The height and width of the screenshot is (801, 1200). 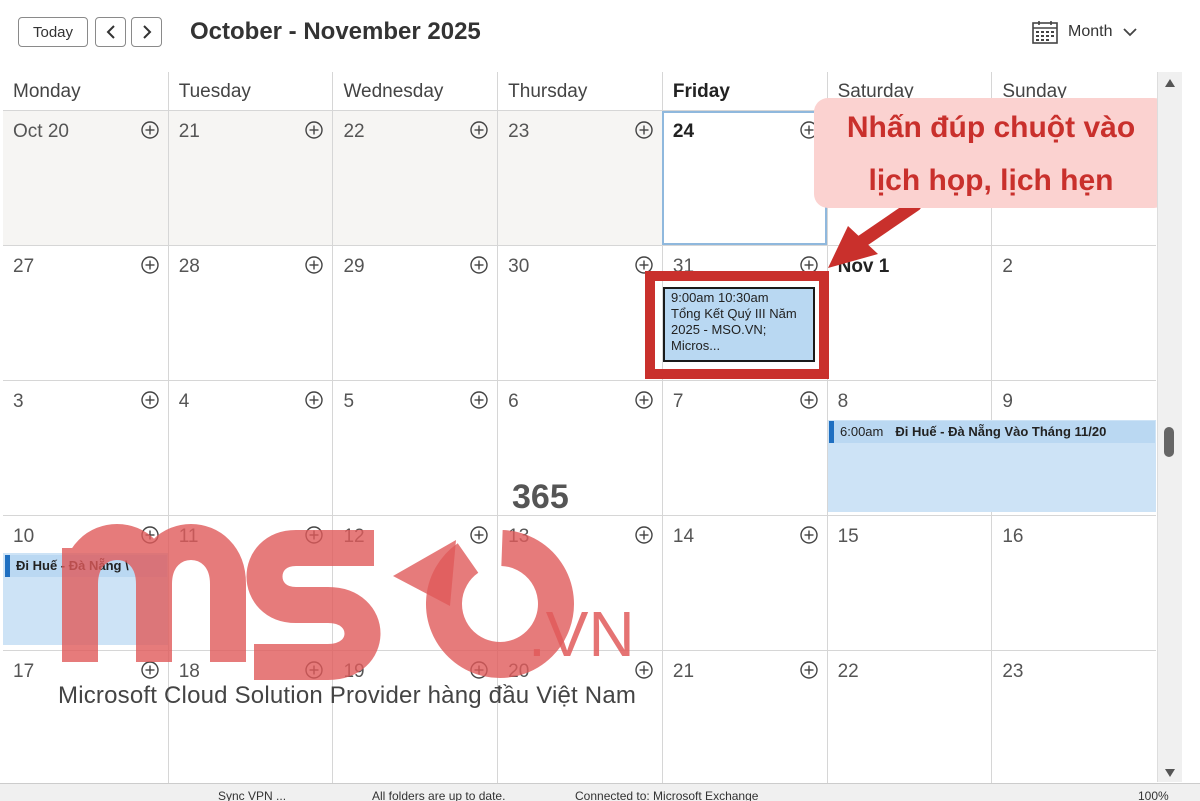 What do you see at coordinates (24, 536) in the screenshot?
I see `day-number: 10` at bounding box center [24, 536].